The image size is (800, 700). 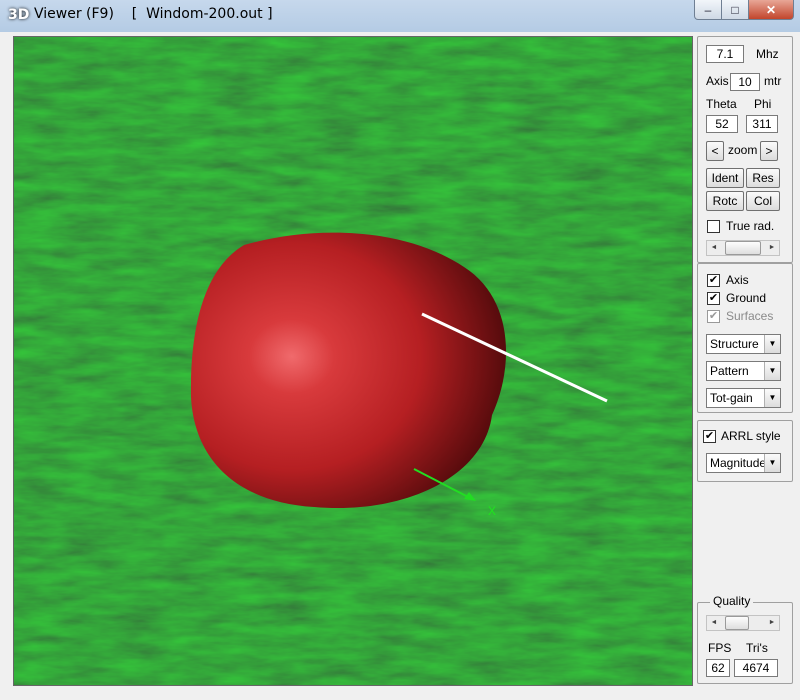 What do you see at coordinates (762, 124) in the screenshot?
I see `phi-input: 311` at bounding box center [762, 124].